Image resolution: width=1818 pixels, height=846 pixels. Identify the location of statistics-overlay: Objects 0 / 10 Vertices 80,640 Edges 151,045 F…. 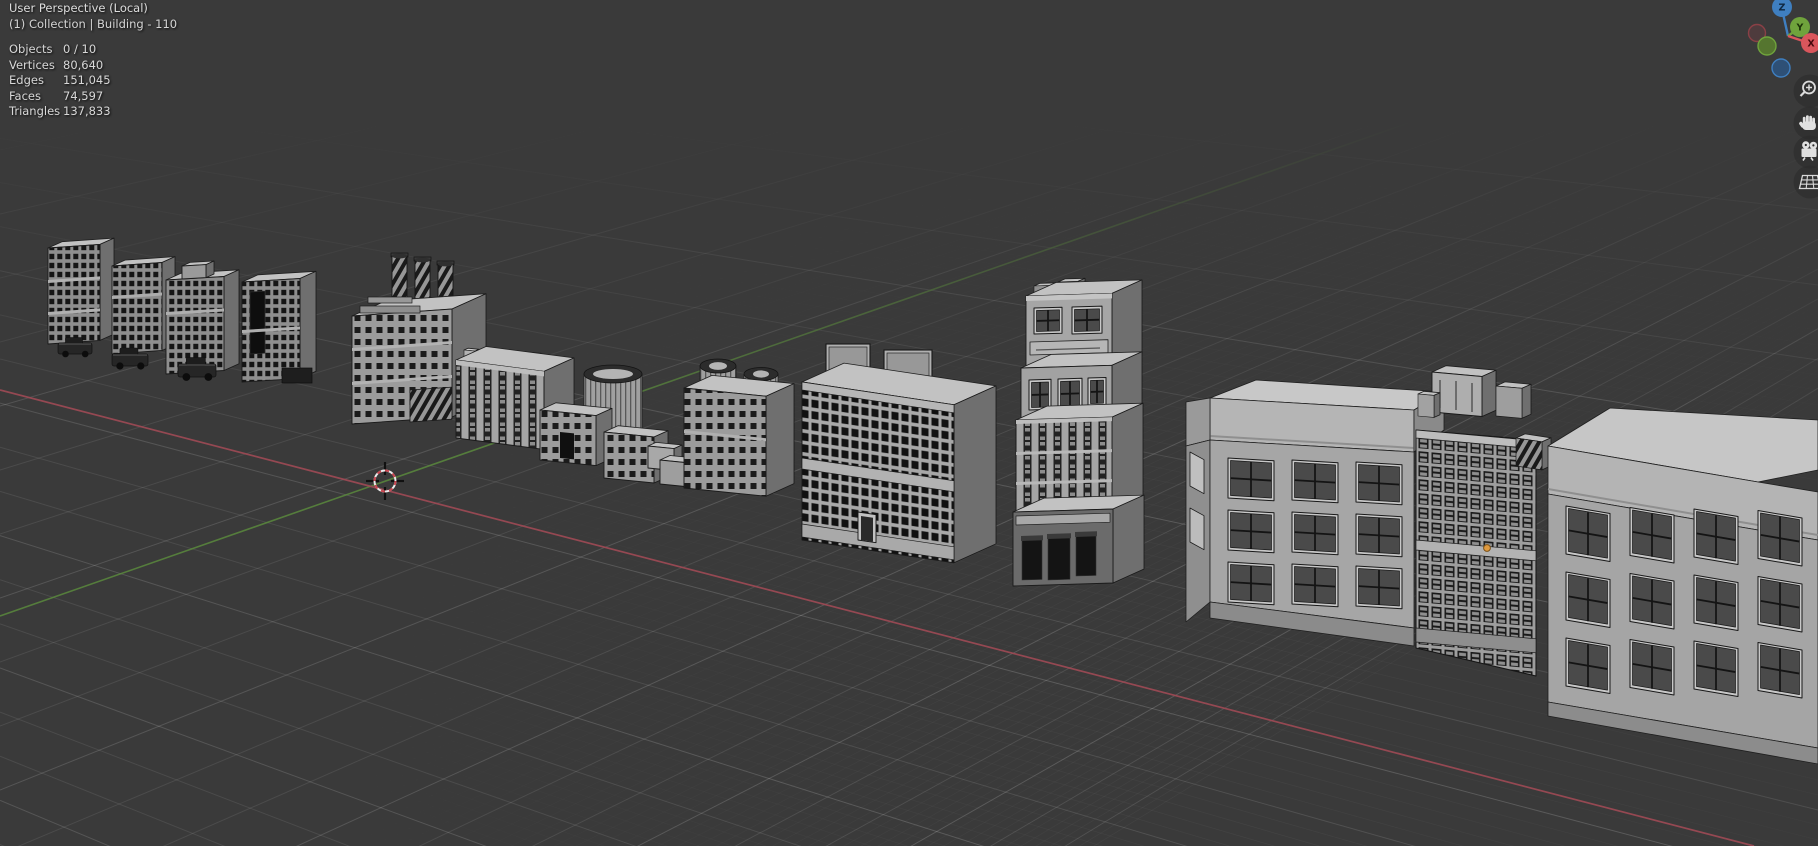
(93, 81).